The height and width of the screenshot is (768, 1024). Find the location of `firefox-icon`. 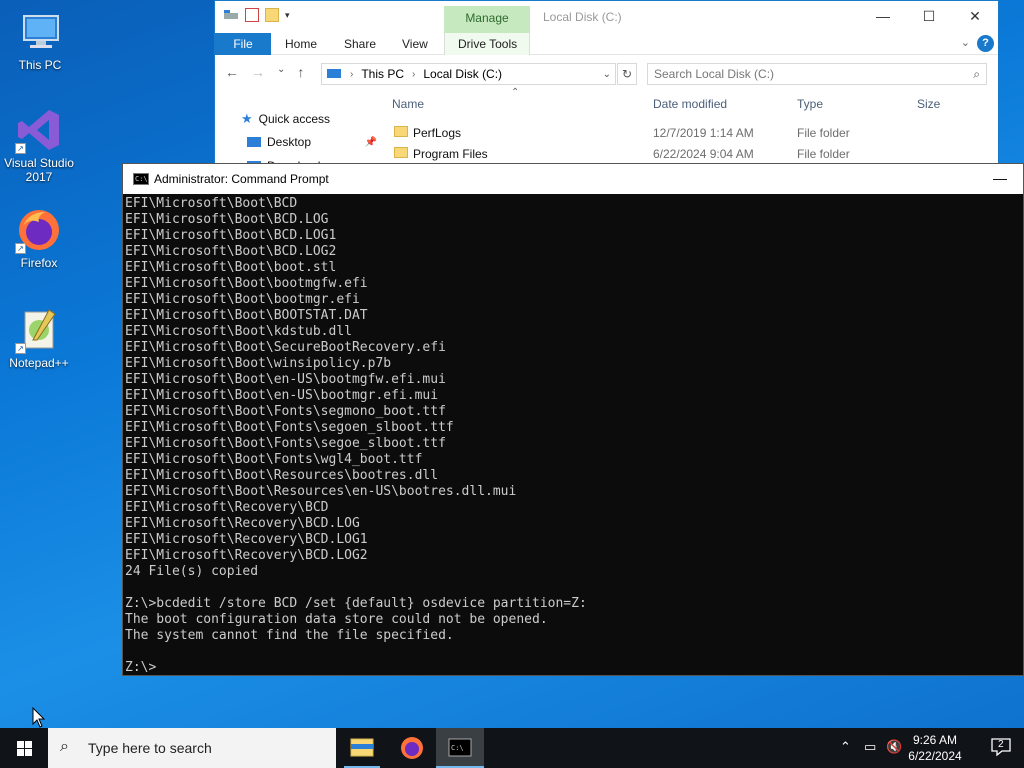

firefox-icon is located at coordinates (412, 748).